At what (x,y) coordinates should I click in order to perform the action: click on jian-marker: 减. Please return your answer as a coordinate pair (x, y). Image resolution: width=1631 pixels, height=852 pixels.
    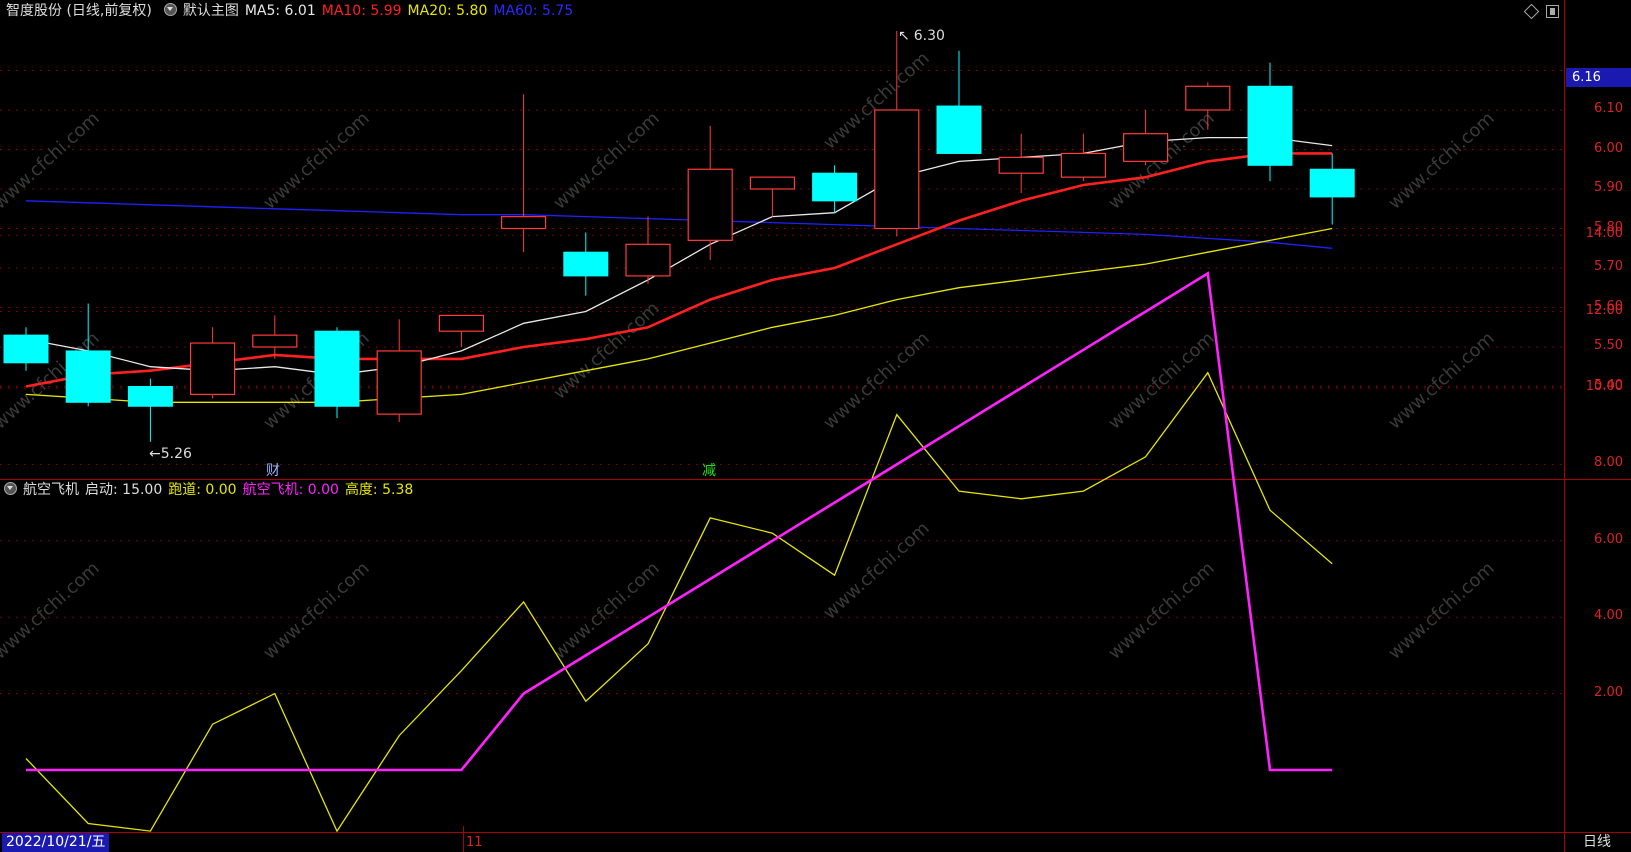
    Looking at the image, I should click on (709, 470).